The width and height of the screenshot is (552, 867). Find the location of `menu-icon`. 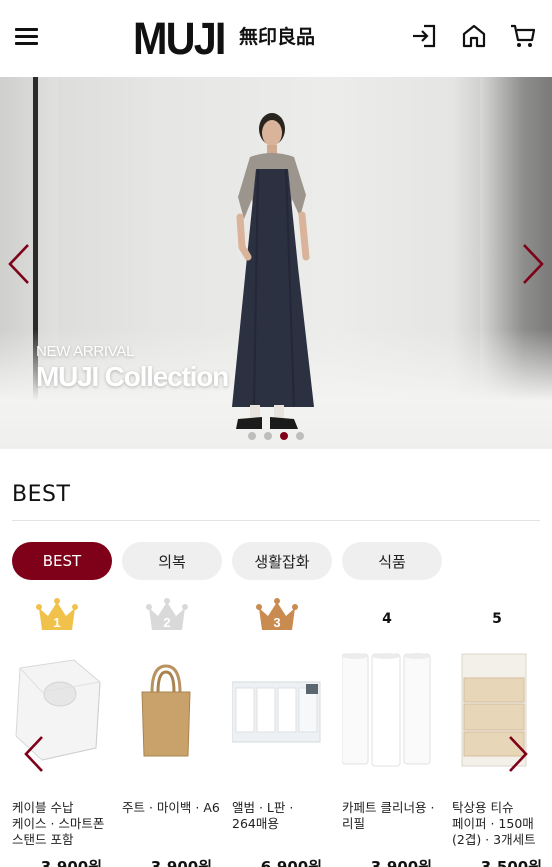

menu-icon is located at coordinates (27, 36).